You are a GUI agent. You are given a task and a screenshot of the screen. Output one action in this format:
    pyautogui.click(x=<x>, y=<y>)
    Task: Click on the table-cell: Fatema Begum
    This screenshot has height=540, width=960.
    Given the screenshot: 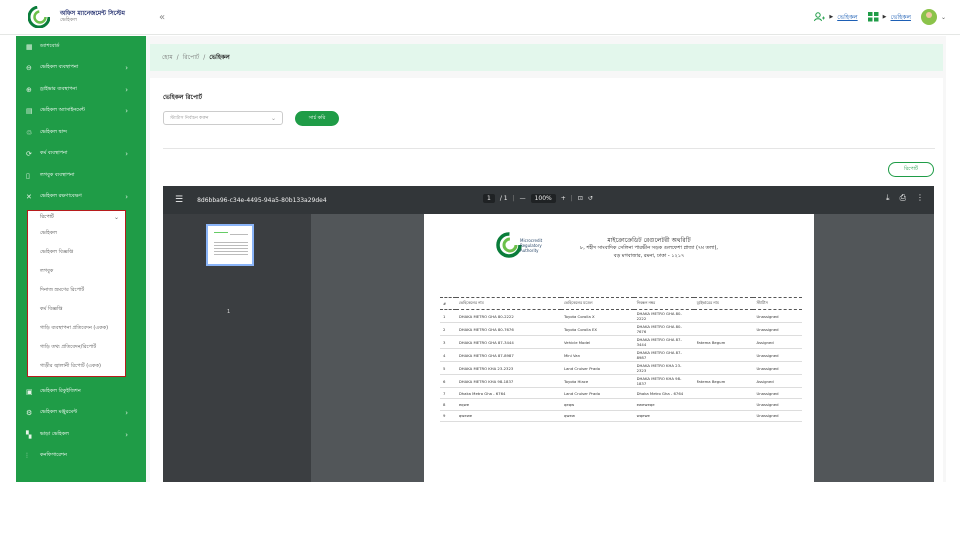 What is the action you would take?
    pyautogui.click(x=723, y=381)
    